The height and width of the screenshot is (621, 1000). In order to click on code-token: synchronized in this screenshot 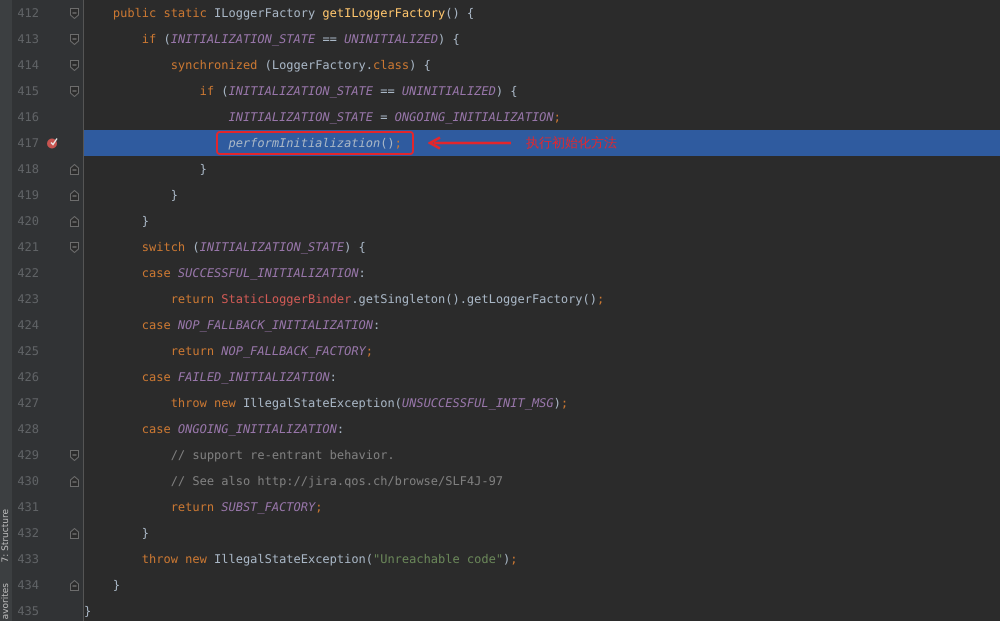, I will do `click(214, 65)`.